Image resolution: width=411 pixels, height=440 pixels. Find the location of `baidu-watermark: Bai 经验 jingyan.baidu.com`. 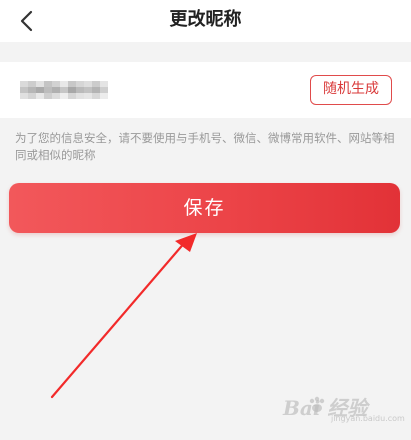

baidu-watermark: Bai 经验 jingyan.baidu.com is located at coordinates (344, 407).